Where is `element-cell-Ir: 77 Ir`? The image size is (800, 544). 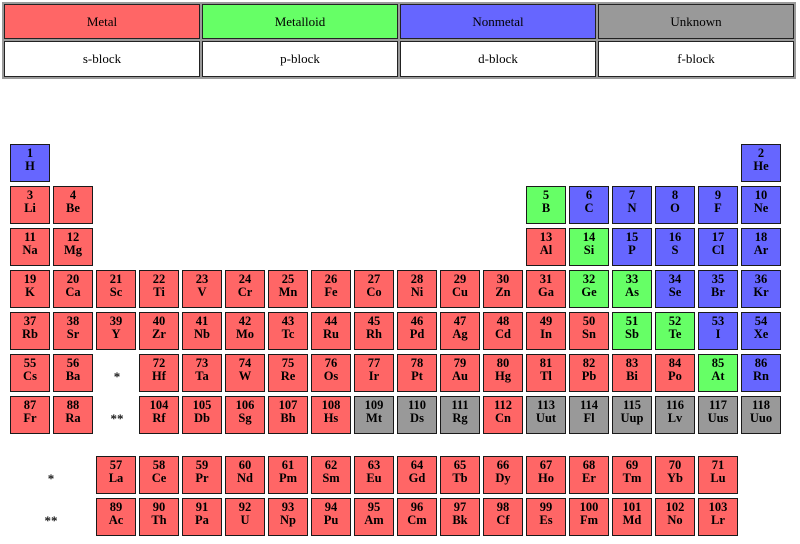 element-cell-Ir: 77 Ir is located at coordinates (374, 373).